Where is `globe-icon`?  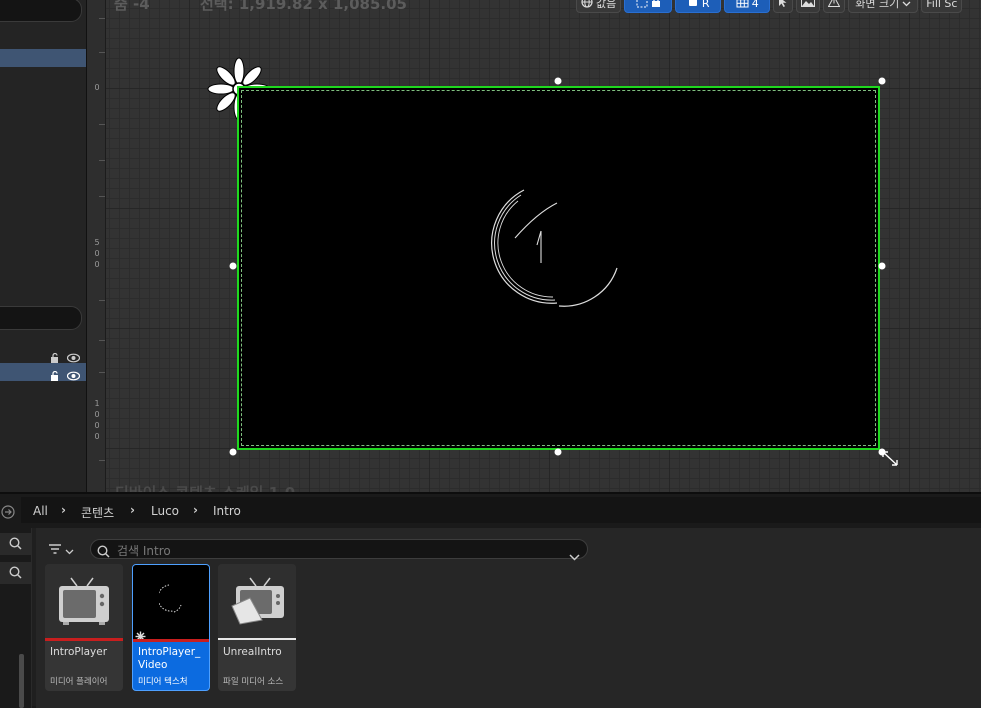
globe-icon is located at coordinates (587, 5).